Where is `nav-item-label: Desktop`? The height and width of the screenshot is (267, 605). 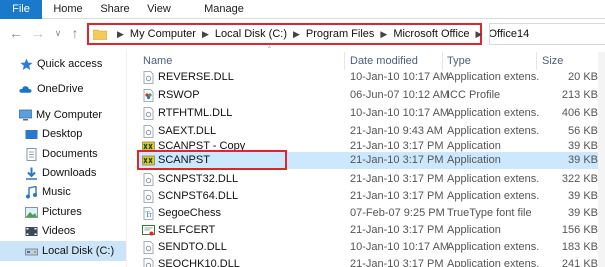 nav-item-label: Desktop is located at coordinates (62, 134).